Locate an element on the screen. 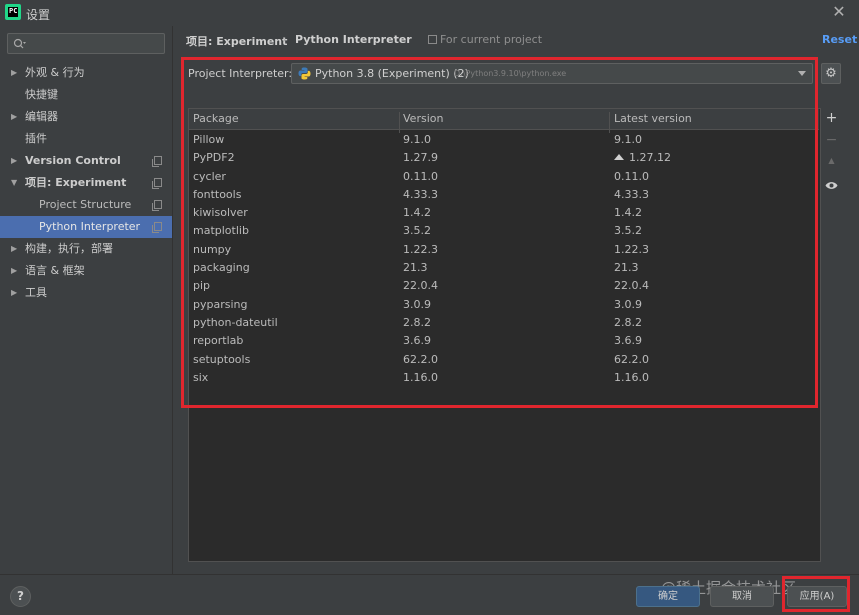 This screenshot has width=859, height=615. add-package-button: + is located at coordinates (831, 118).